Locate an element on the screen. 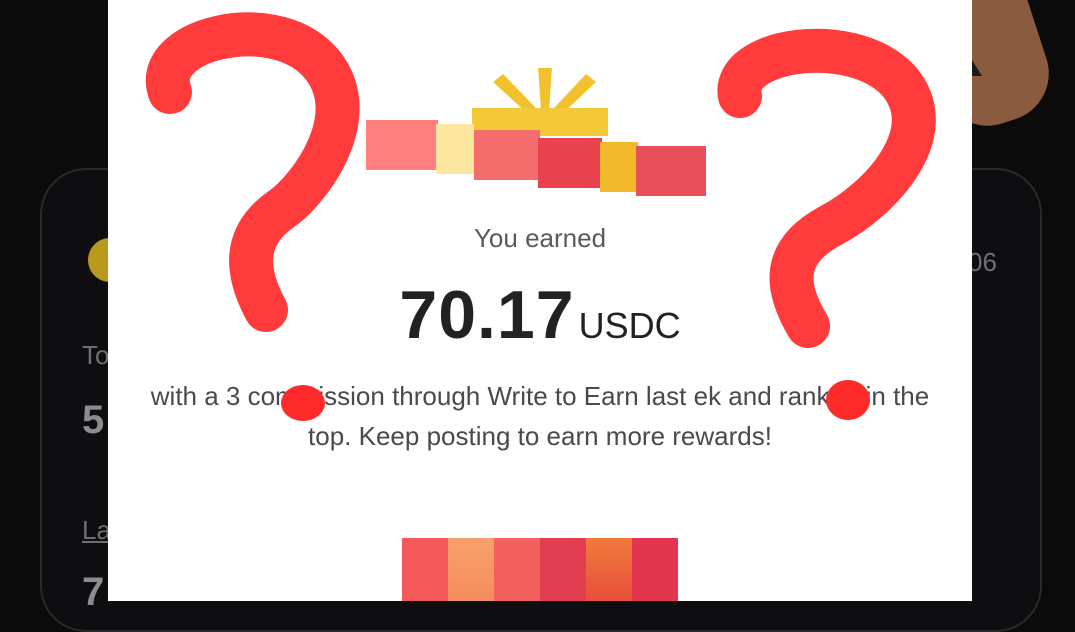 The image size is (1075, 632). background-label-last: La is located at coordinates (96, 530).